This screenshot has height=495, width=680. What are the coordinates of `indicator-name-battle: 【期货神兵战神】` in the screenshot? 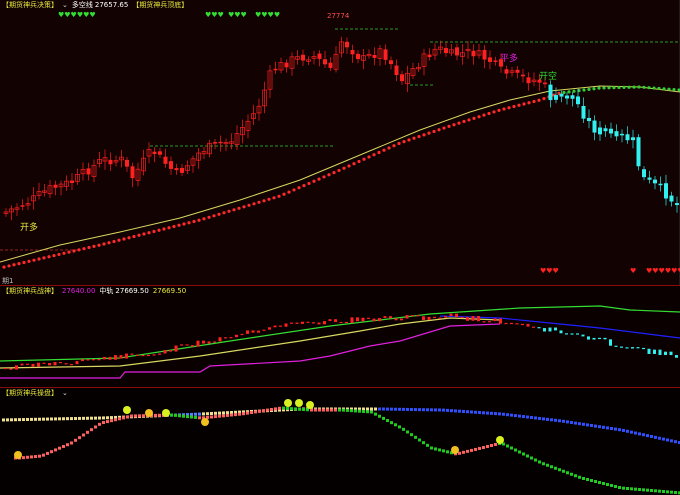 It's located at (30, 291).